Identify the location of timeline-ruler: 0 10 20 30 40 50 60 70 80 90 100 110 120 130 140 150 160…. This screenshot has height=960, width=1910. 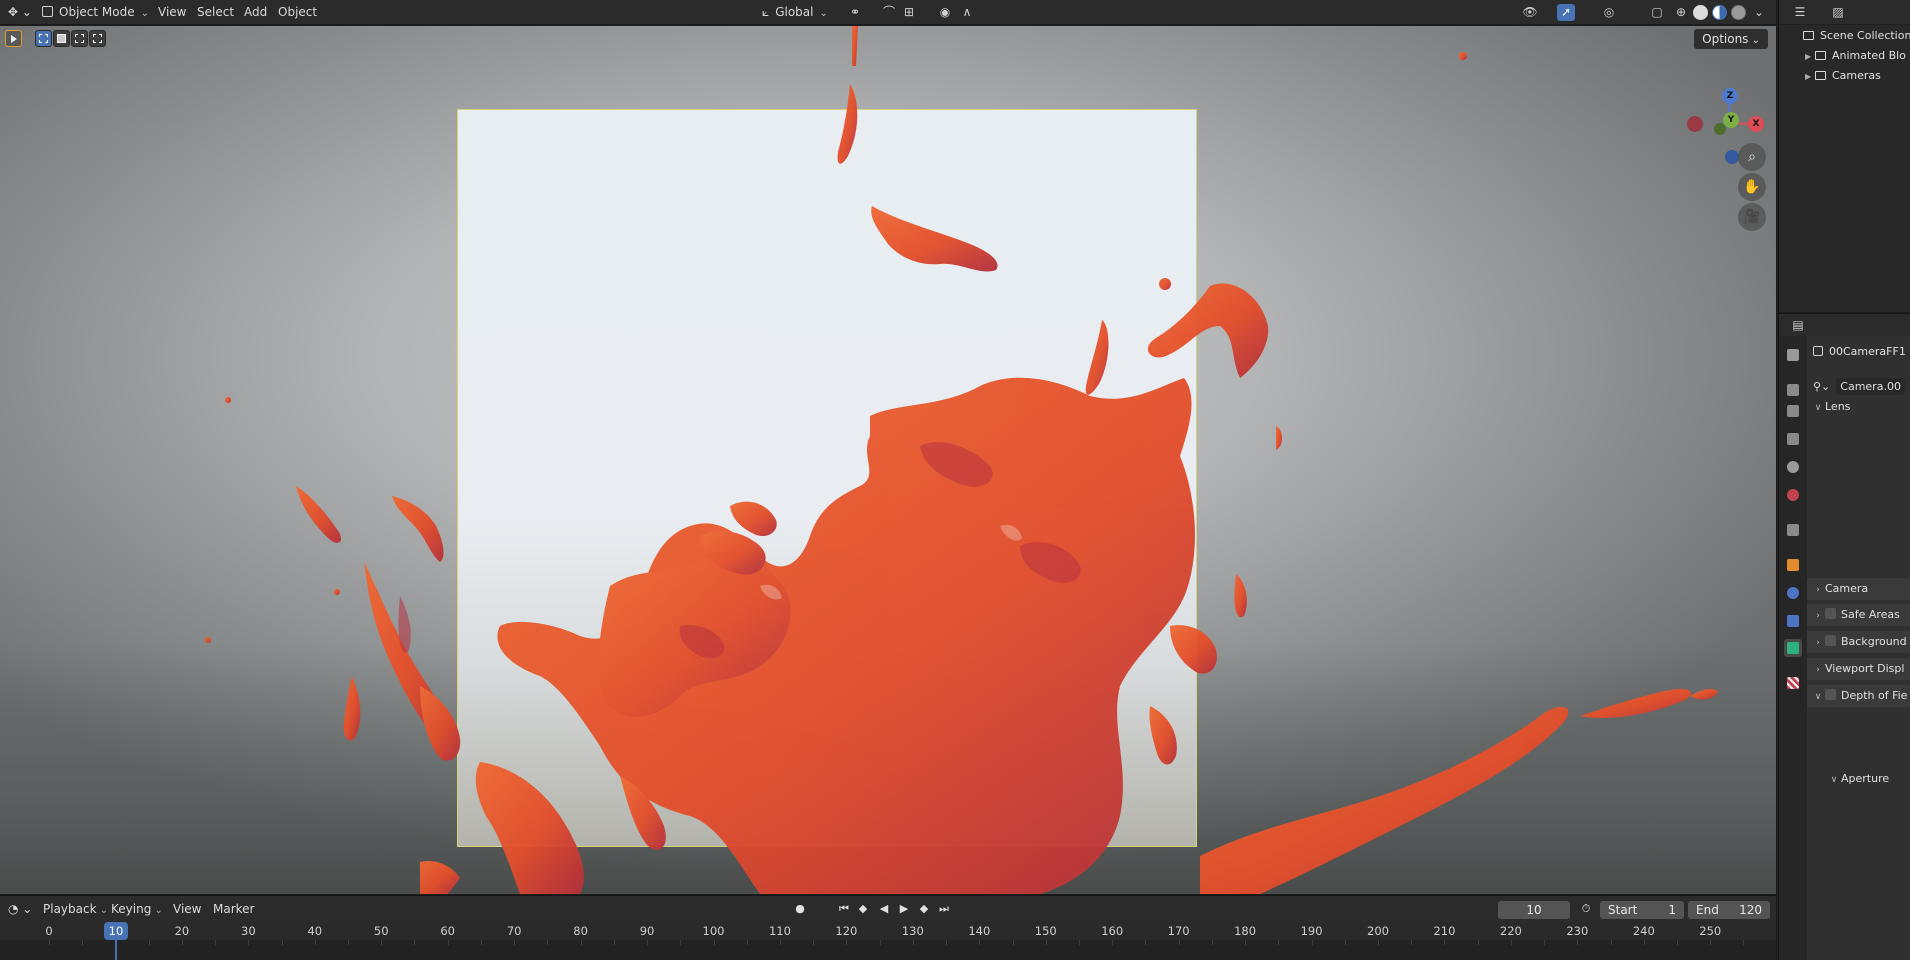
(888, 931).